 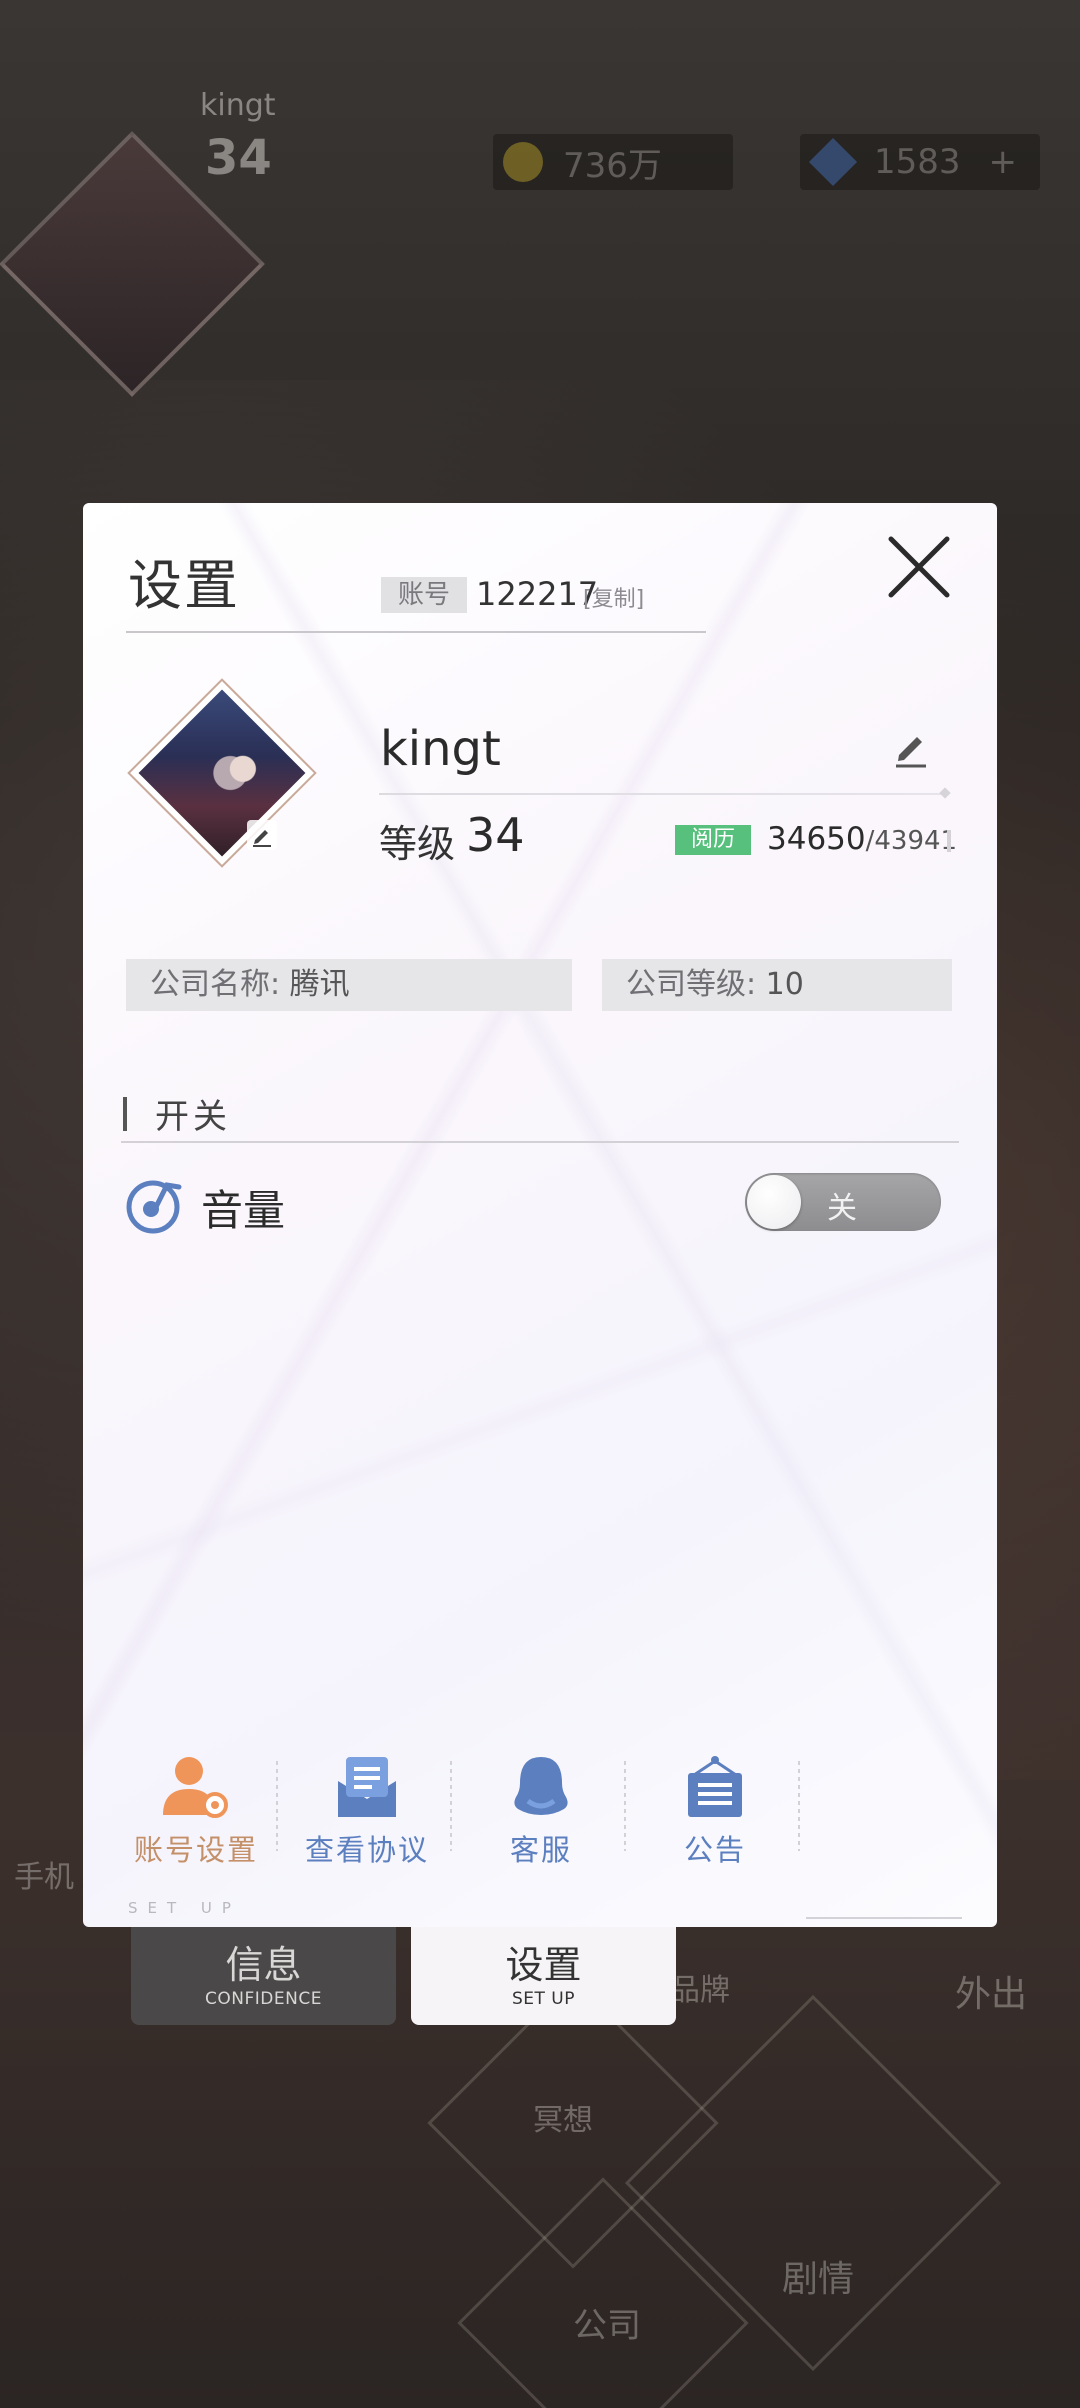 I want to click on company-level-value: 10, so click(x=784, y=984).